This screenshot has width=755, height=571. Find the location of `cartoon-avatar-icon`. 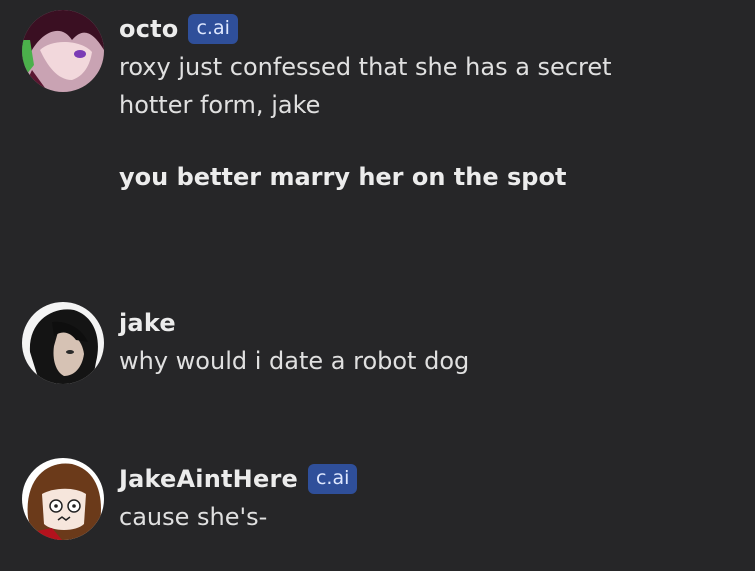

cartoon-avatar-icon is located at coordinates (63, 499).